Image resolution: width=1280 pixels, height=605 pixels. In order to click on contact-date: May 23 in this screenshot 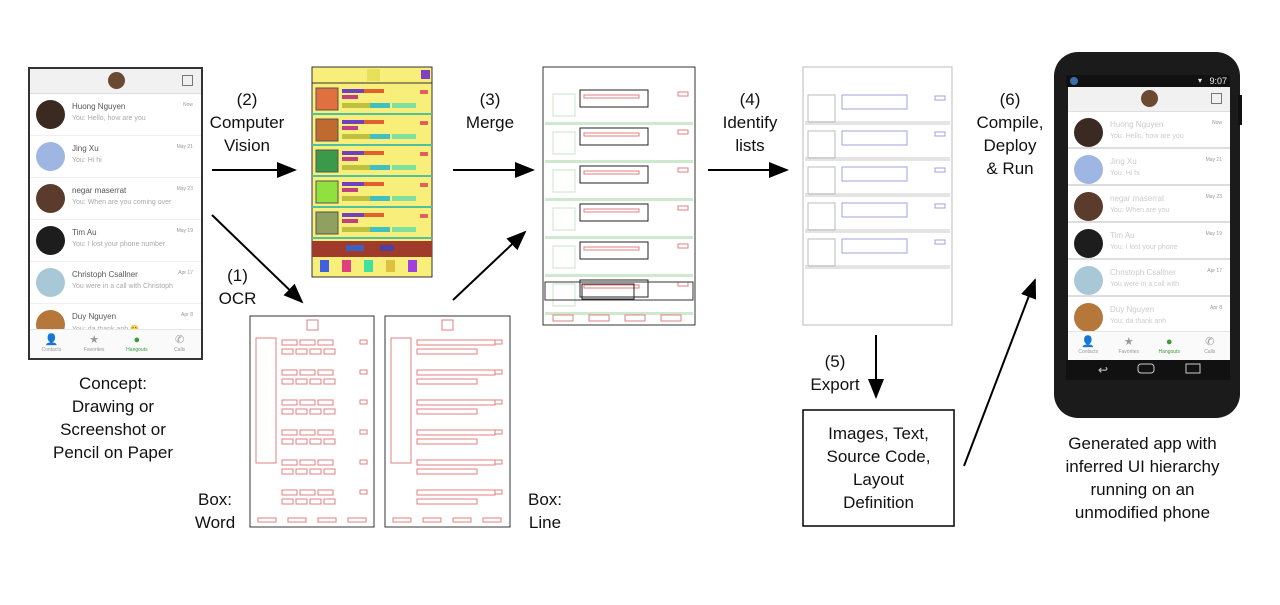, I will do `click(184, 189)`.